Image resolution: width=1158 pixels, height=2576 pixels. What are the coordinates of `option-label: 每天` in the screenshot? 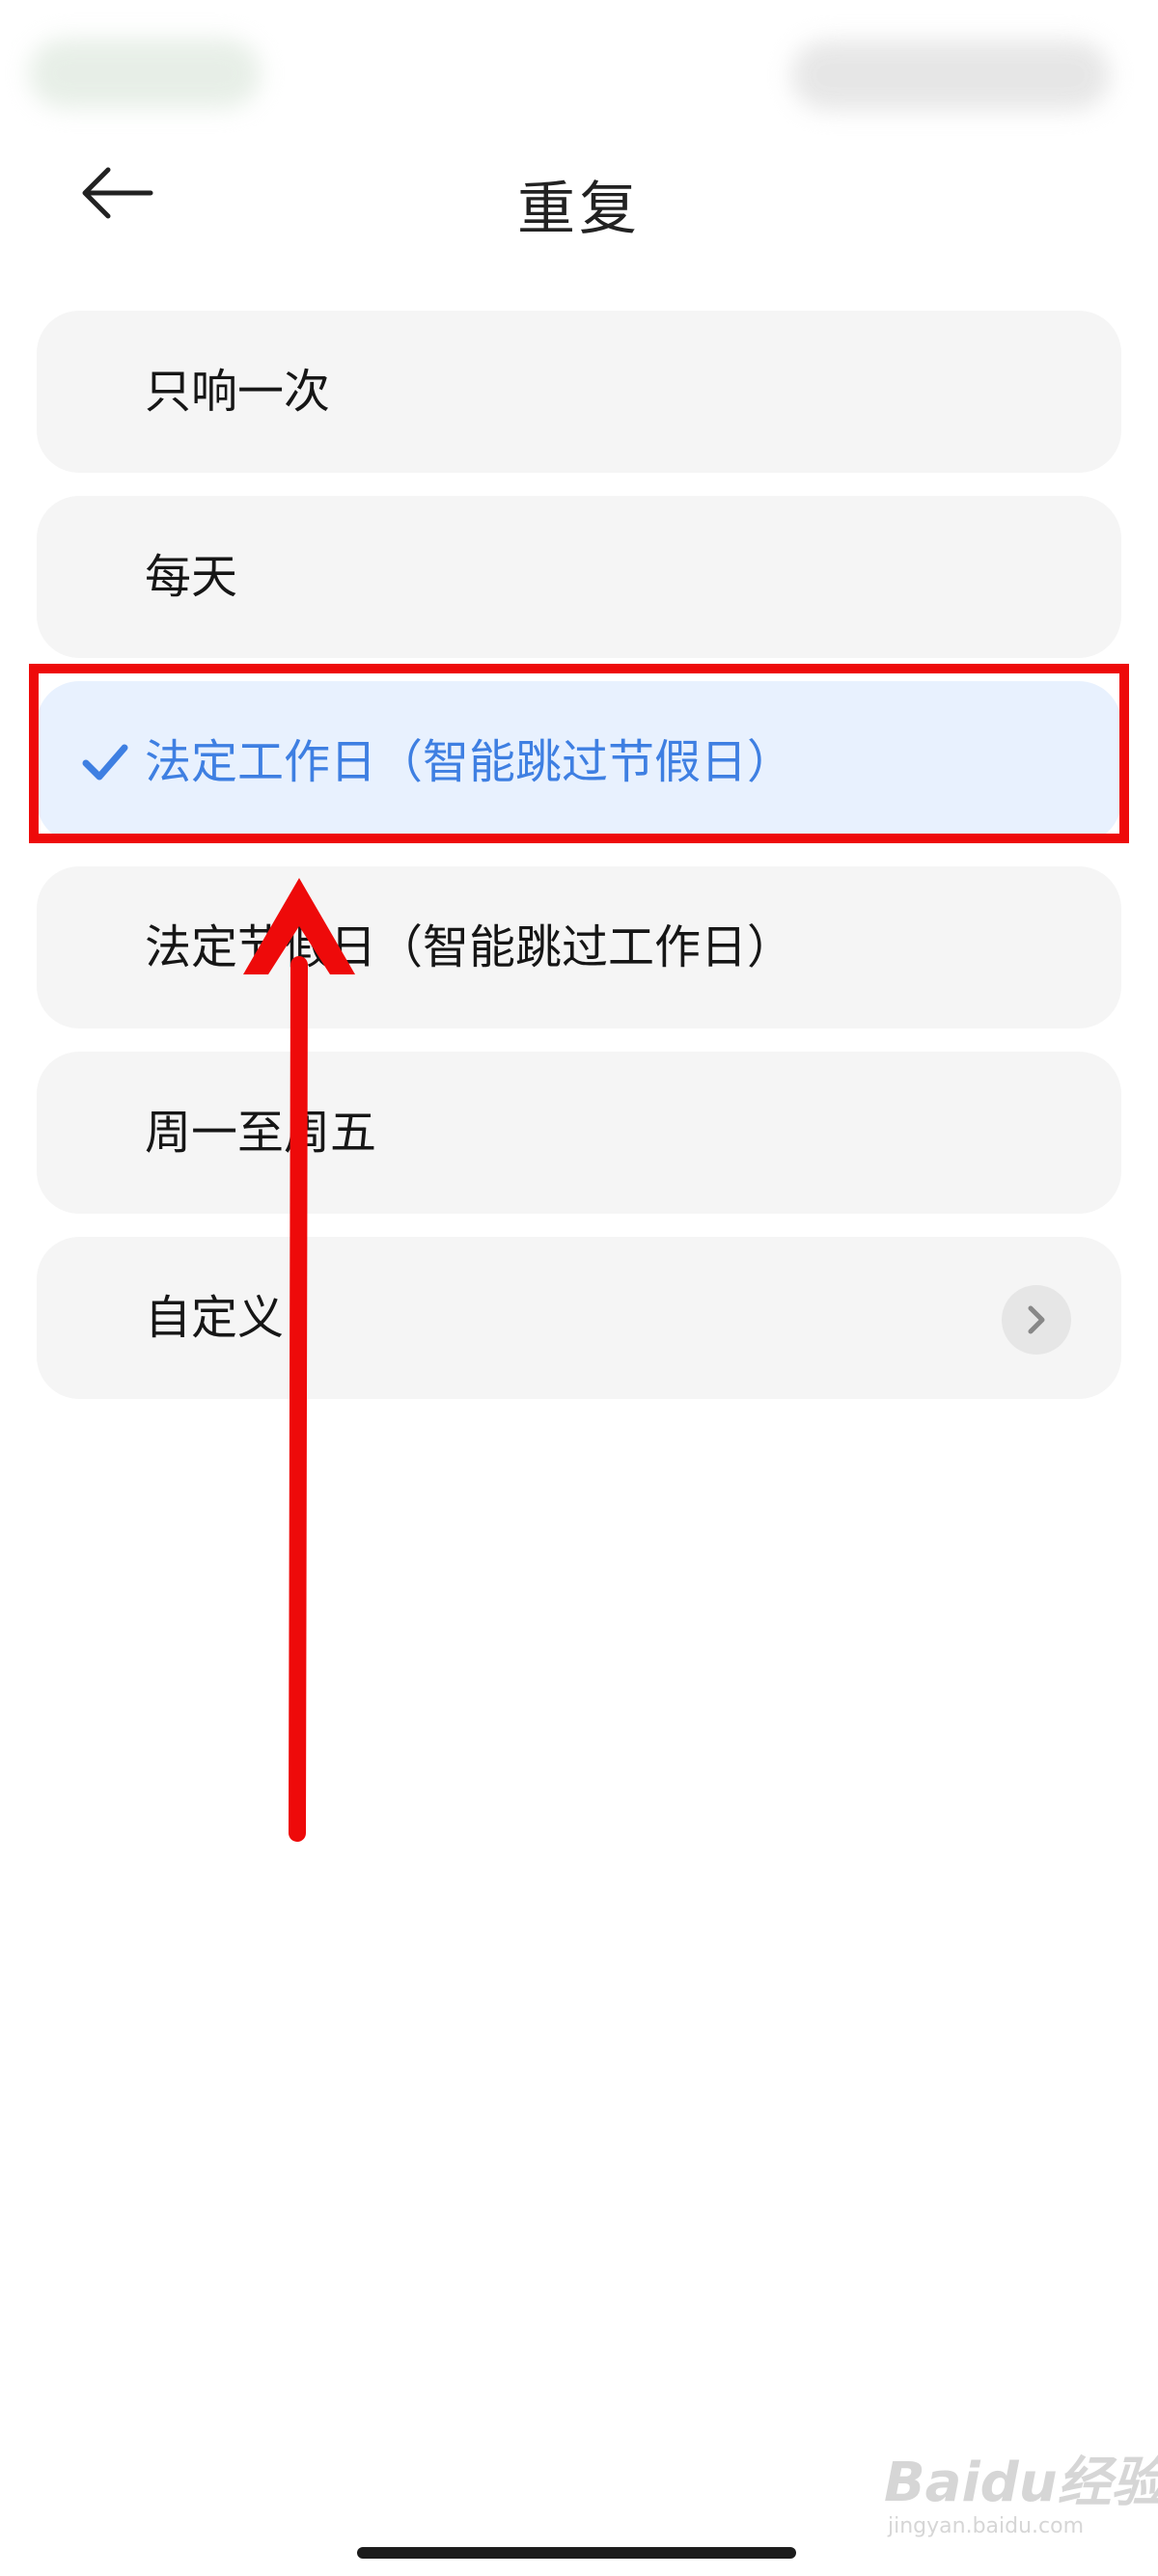 It's located at (191, 577).